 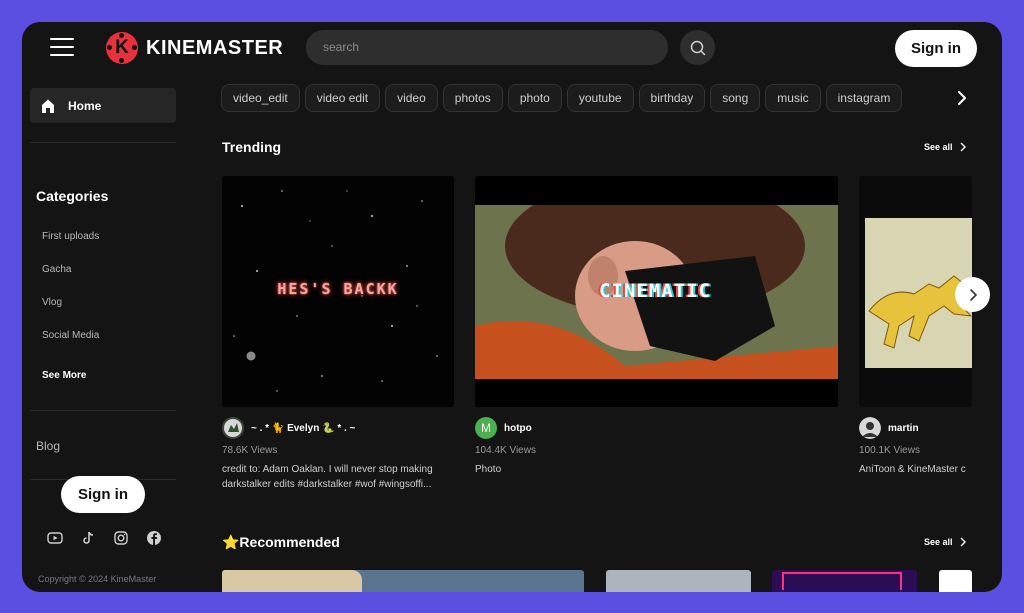 I want to click on search-icon, so click(x=697, y=47).